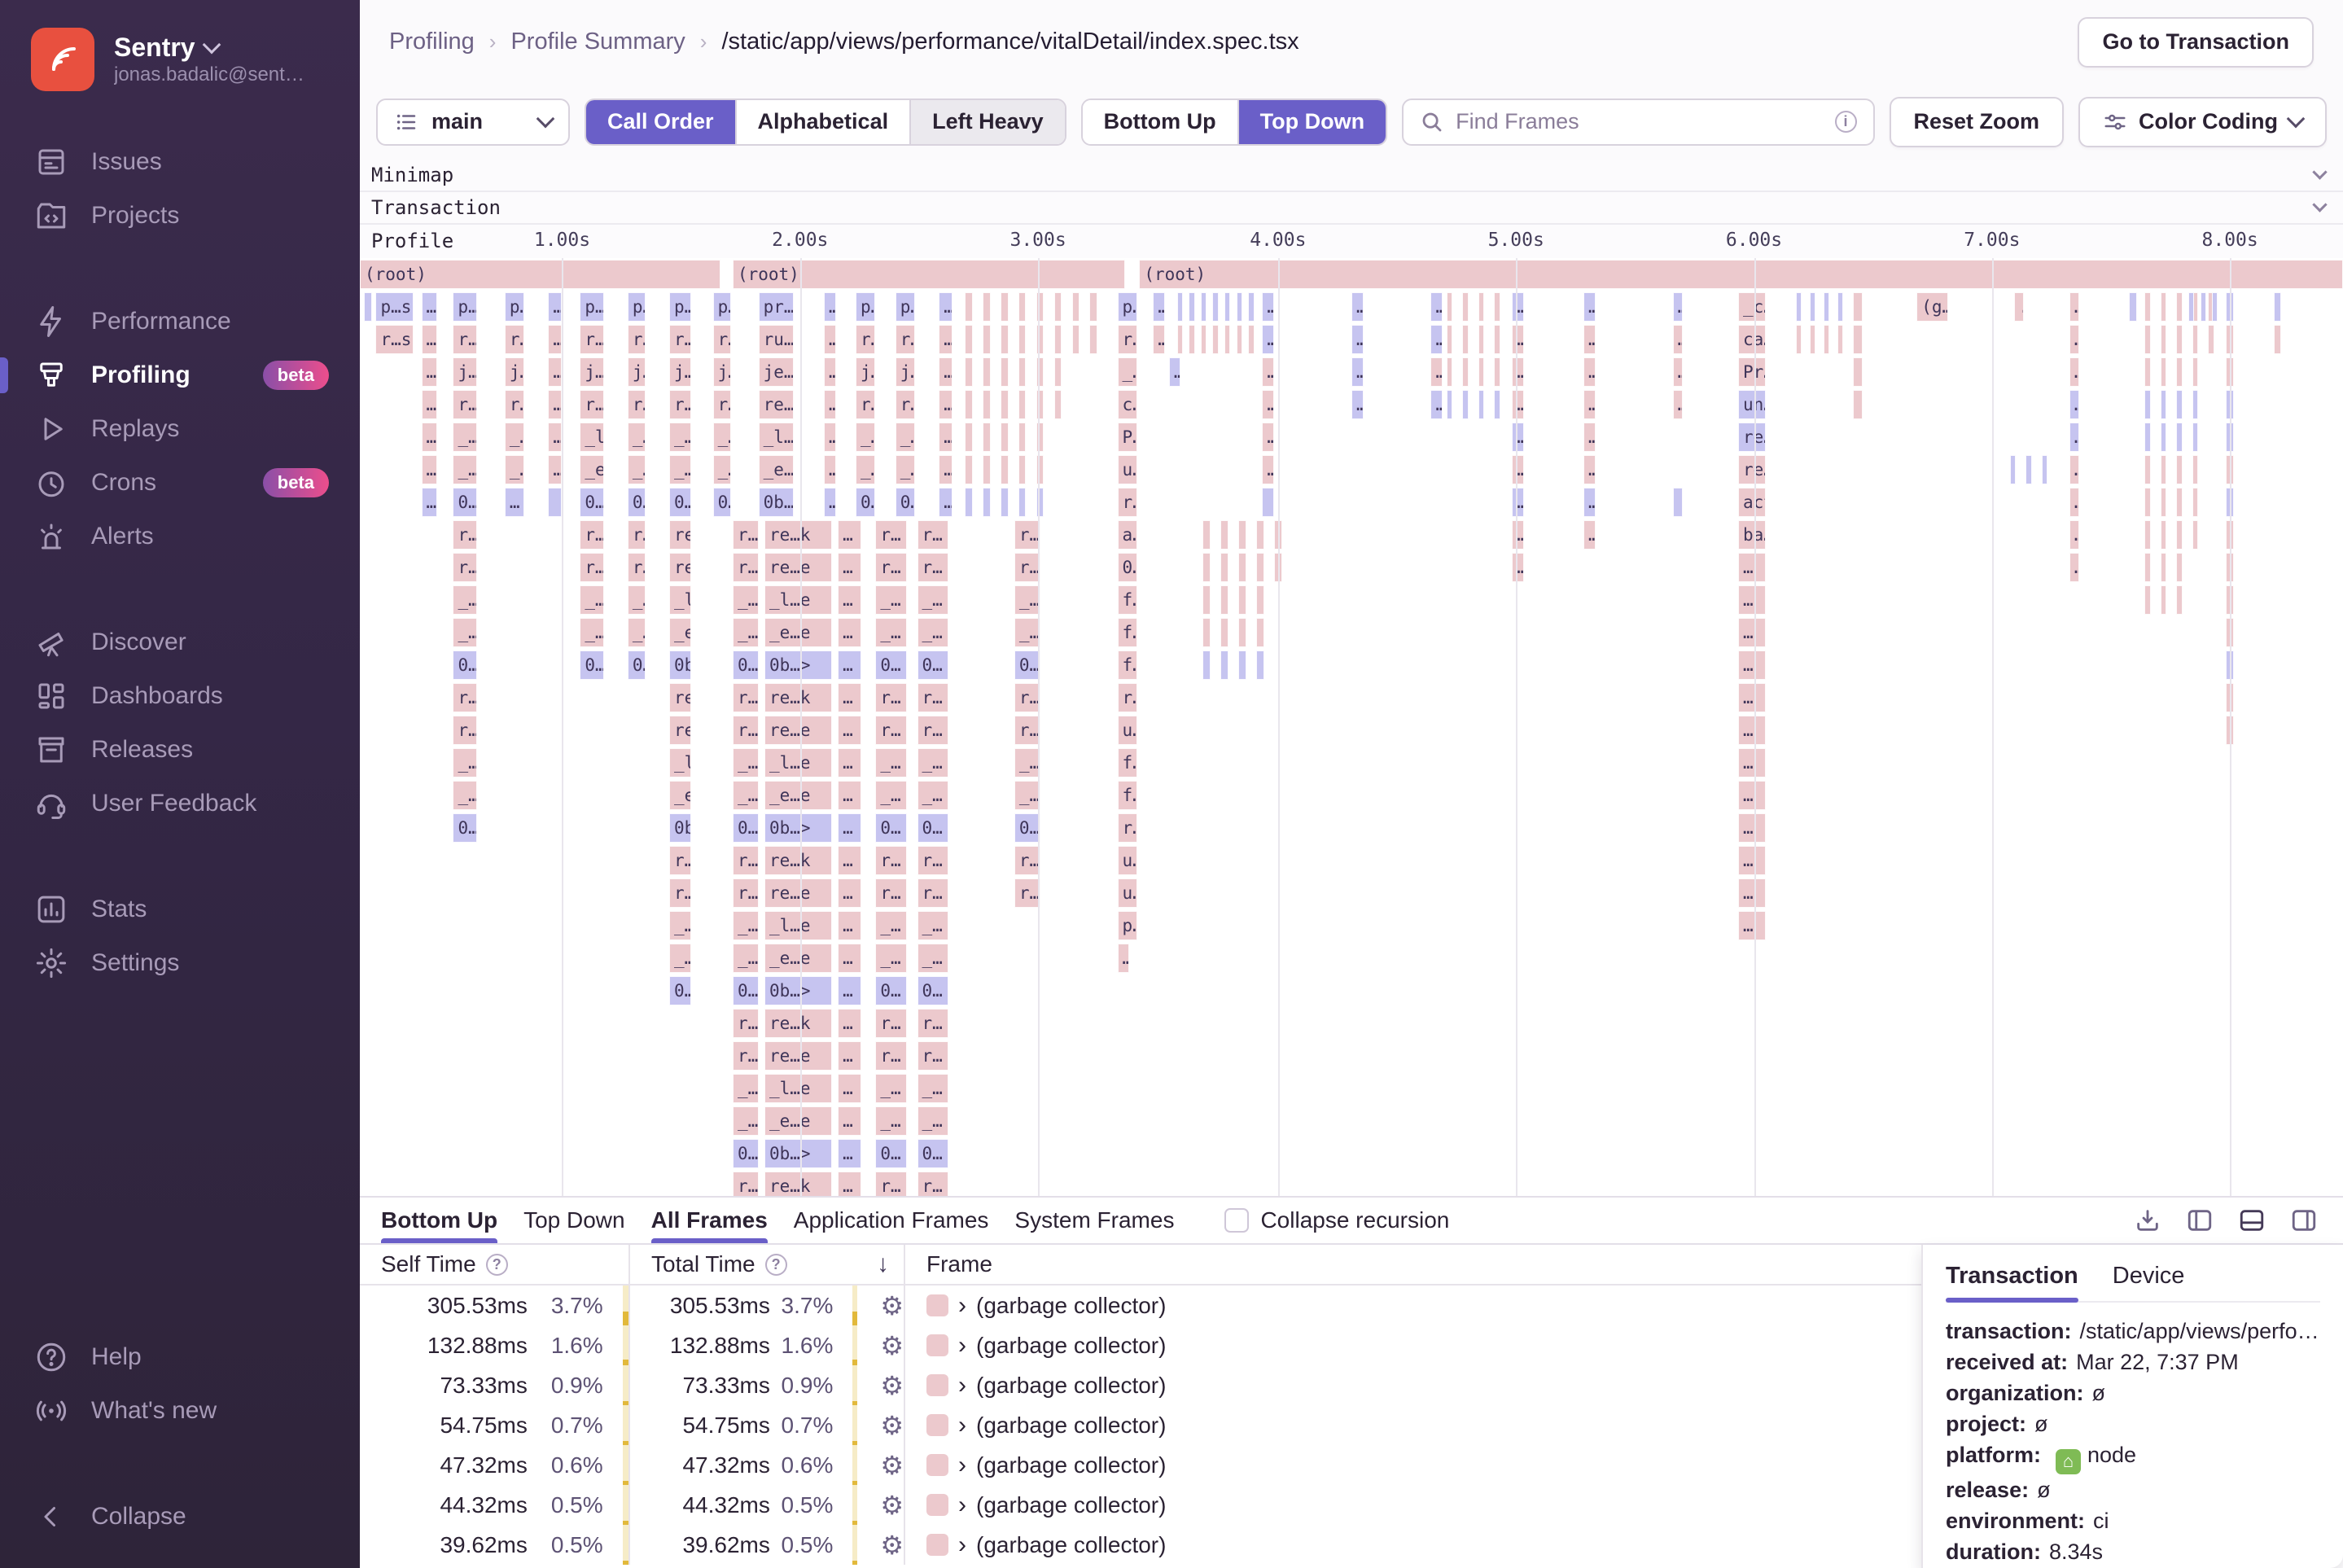 Image resolution: width=2343 pixels, height=1568 pixels. What do you see at coordinates (680, 372) in the screenshot?
I see `flame-cell: j…r` at bounding box center [680, 372].